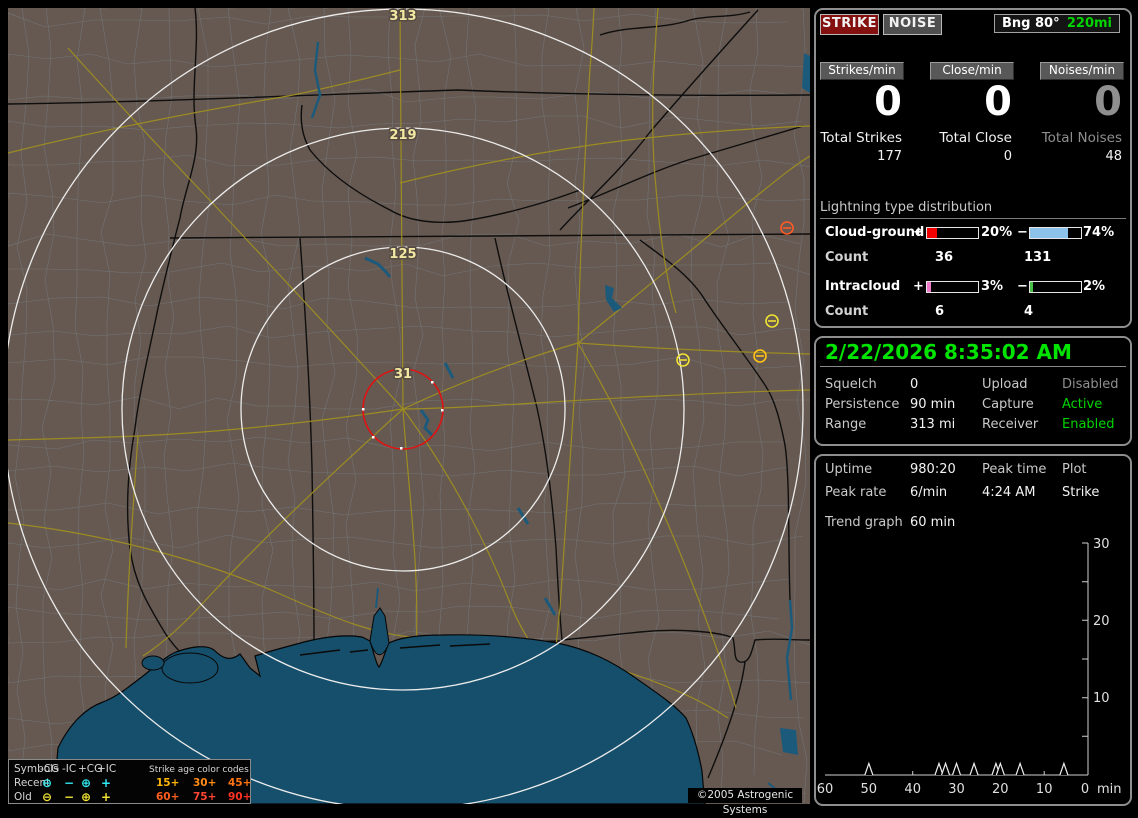  Describe the element at coordinates (1090, 384) in the screenshot. I see `upload-status: Disabled` at that location.